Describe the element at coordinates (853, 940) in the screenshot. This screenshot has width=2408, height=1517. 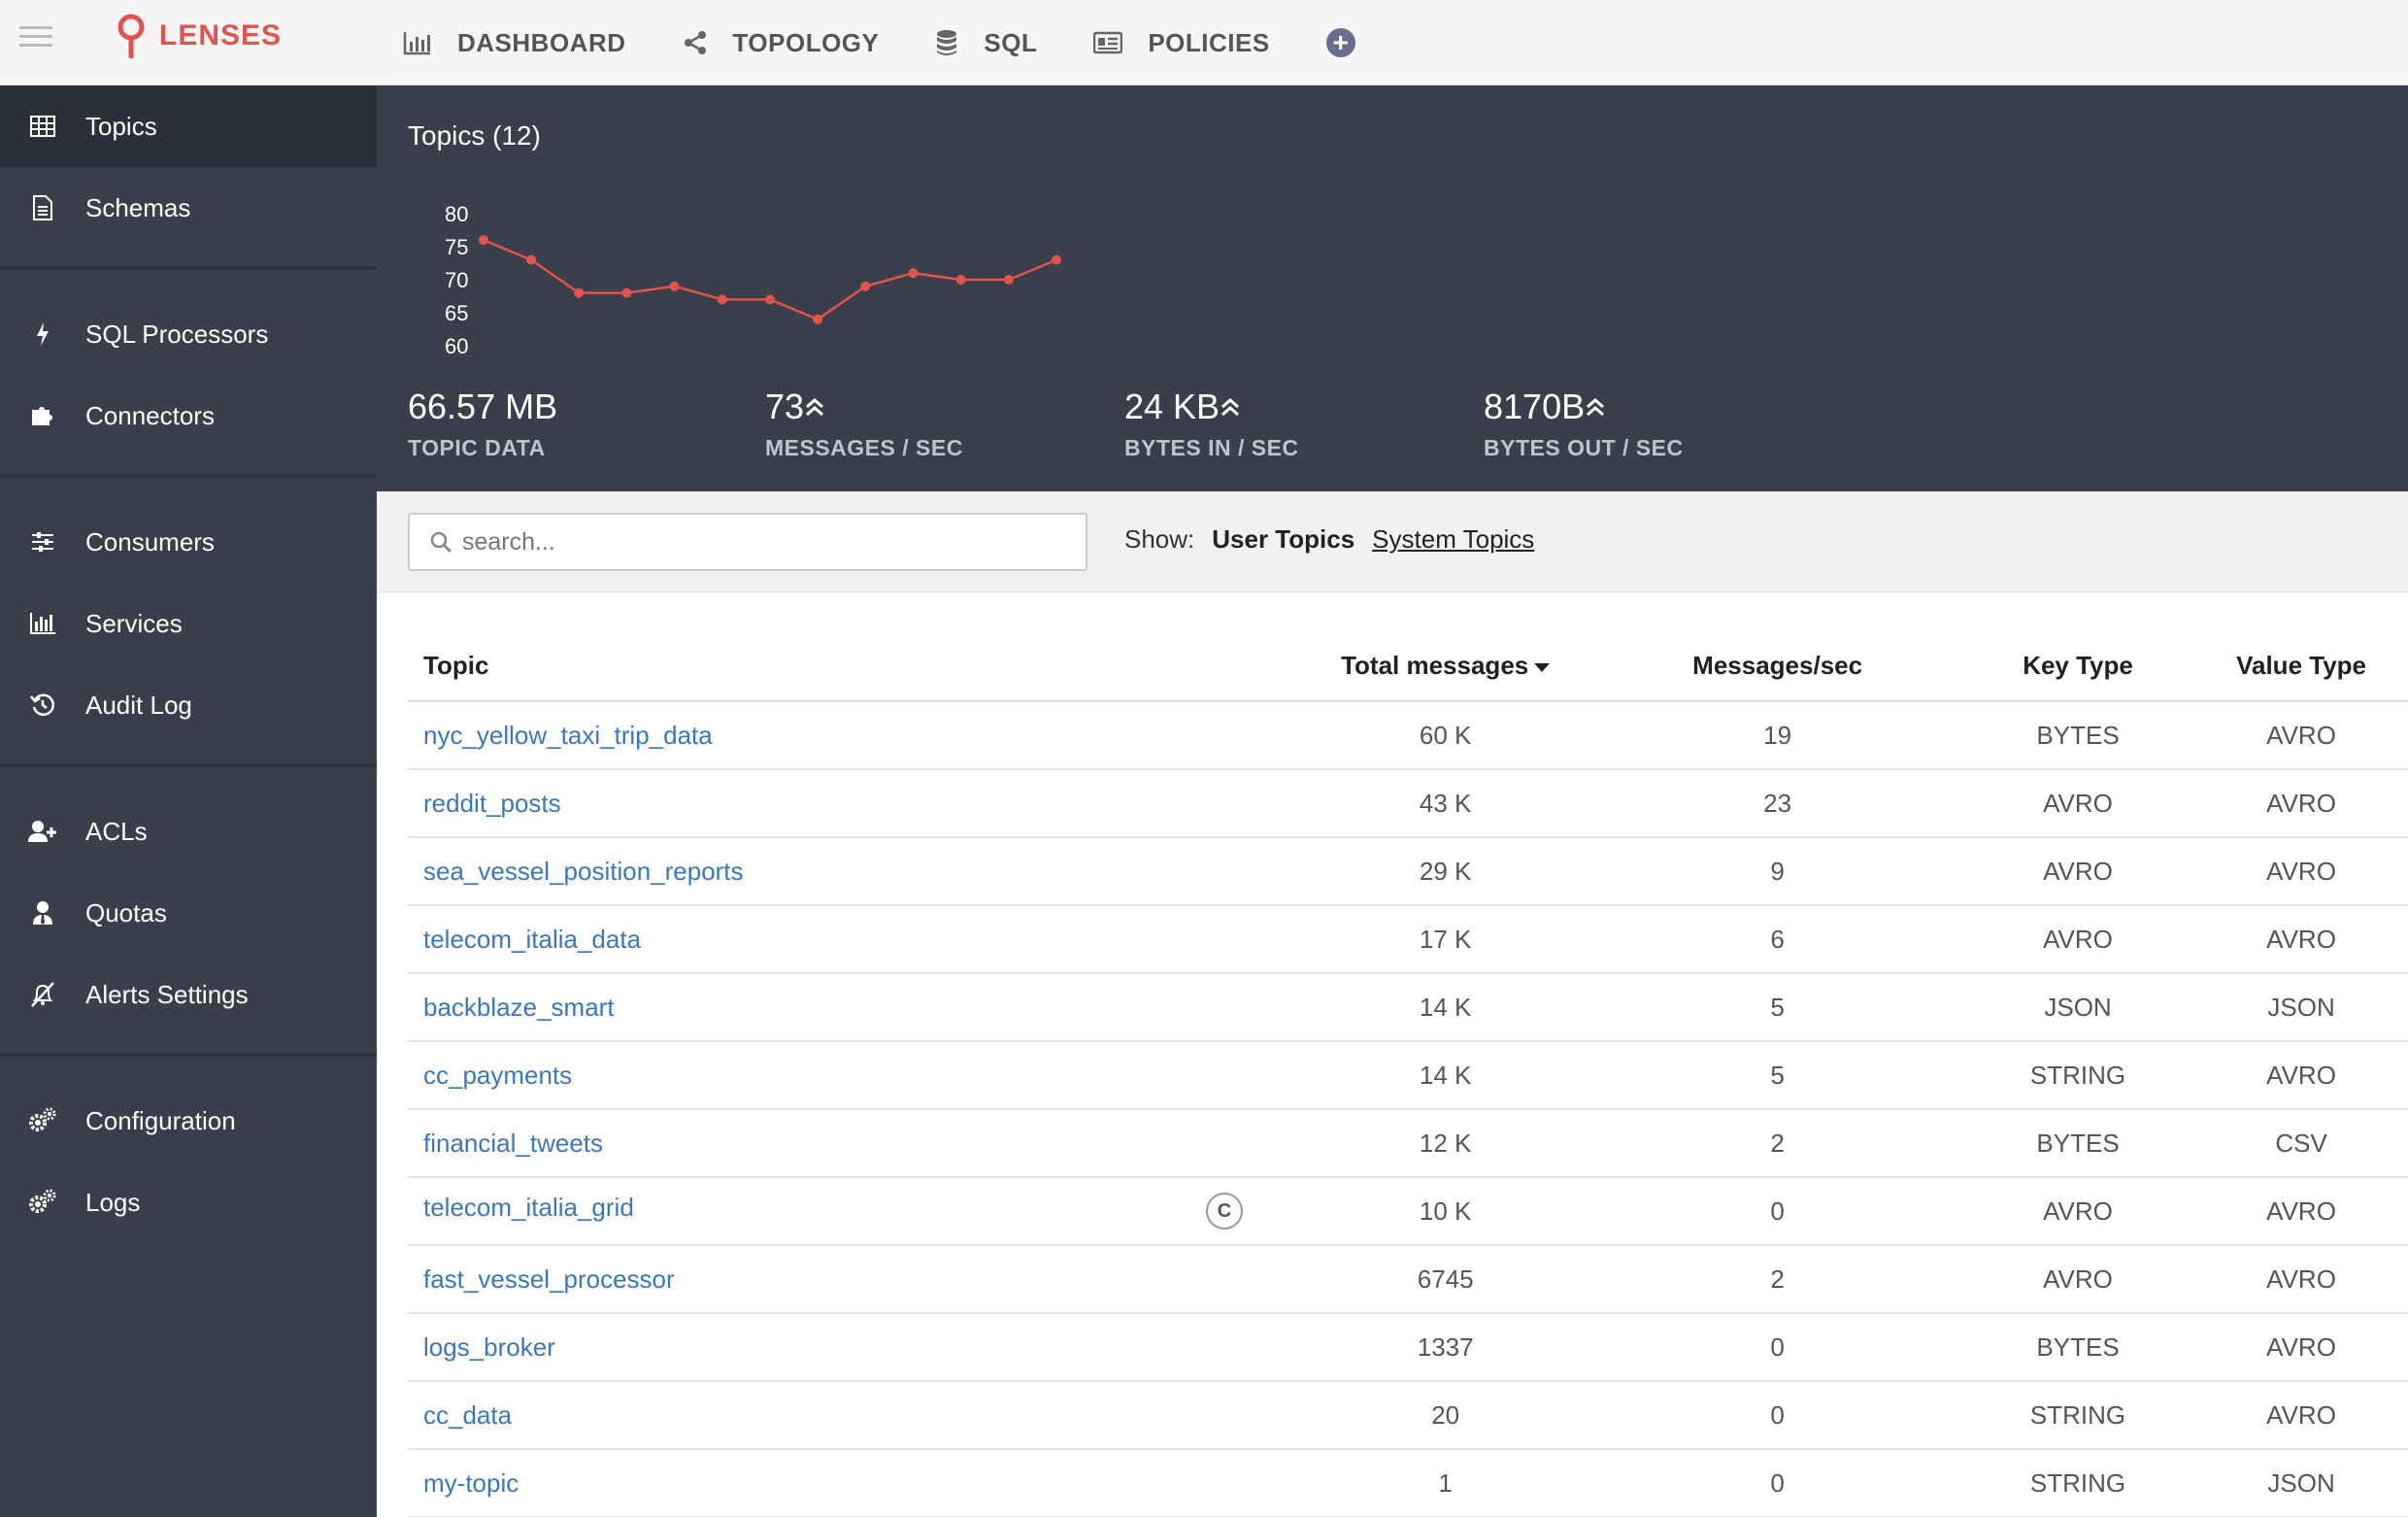
I see `topic-name-link: telecom_italia_data` at that location.